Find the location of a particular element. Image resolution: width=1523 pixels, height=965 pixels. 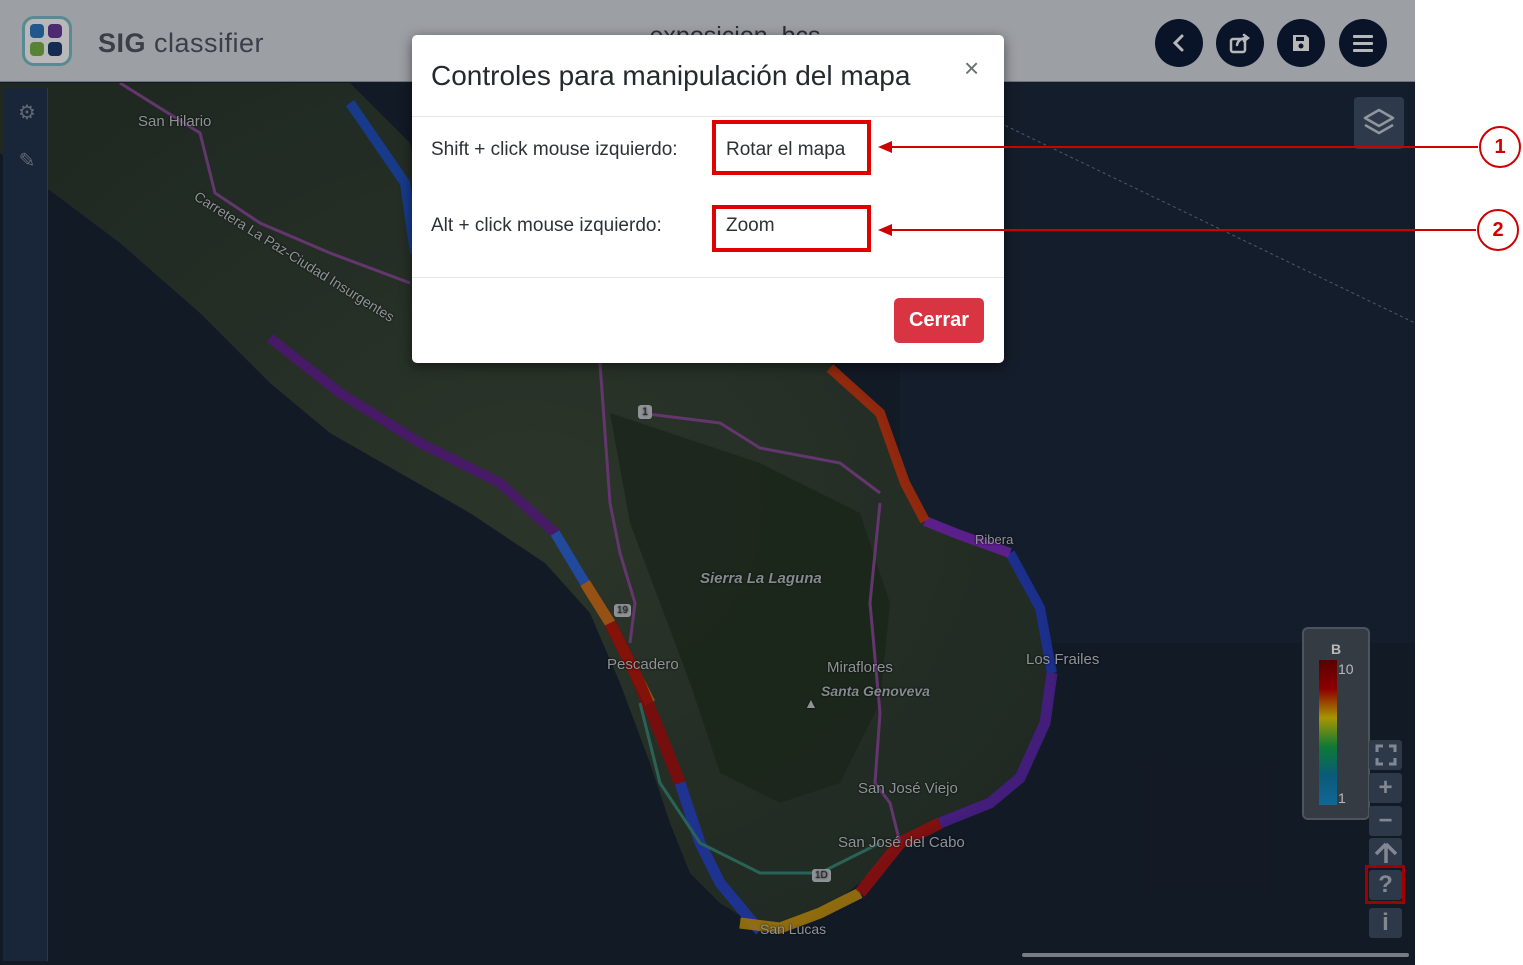

dialog-footer-divider is located at coordinates (708, 277).